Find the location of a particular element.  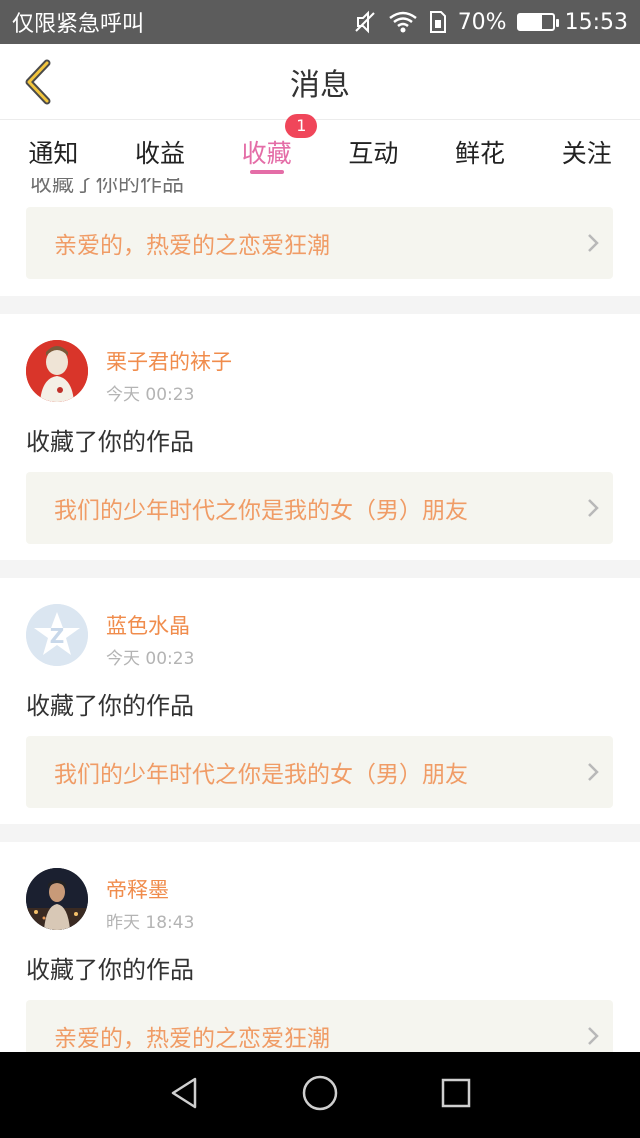

header: 消息 is located at coordinates (320, 82).